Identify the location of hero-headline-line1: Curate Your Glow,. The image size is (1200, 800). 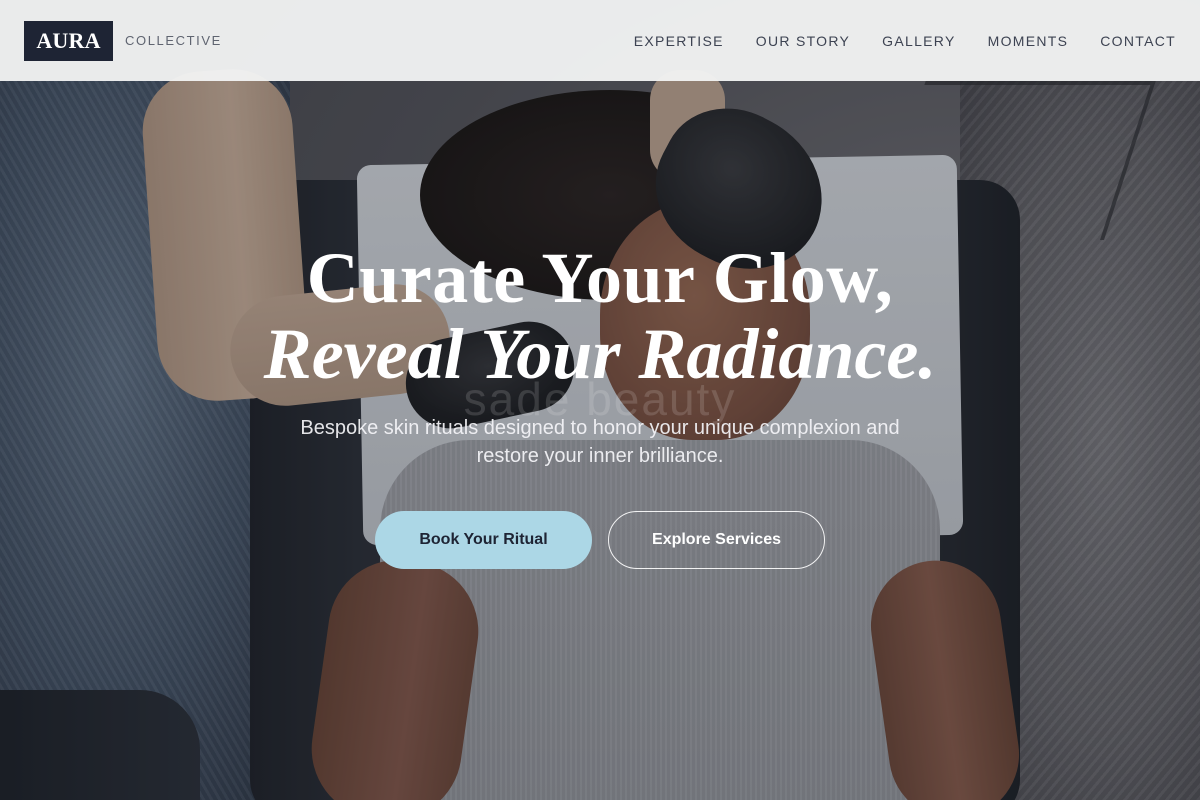
(600, 278).